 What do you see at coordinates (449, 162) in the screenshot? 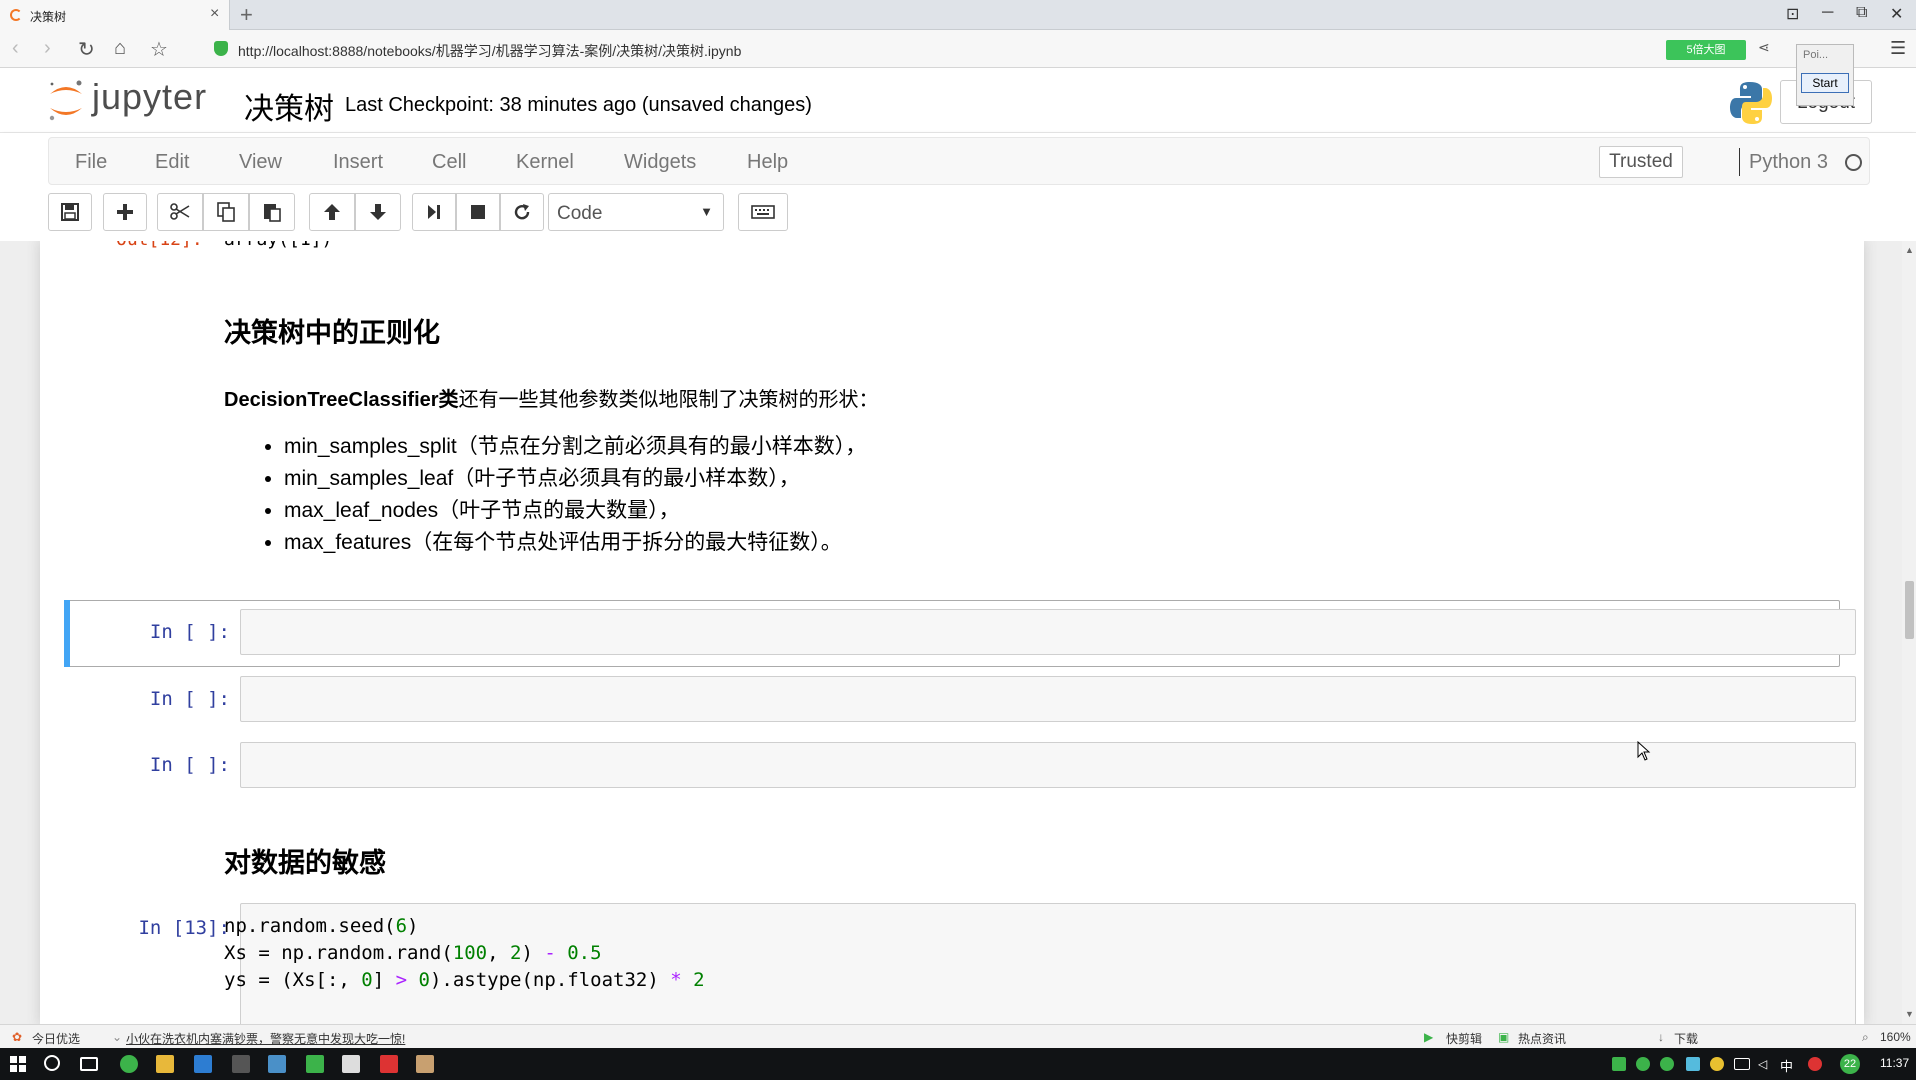
I see `menu-cell: Cell` at bounding box center [449, 162].